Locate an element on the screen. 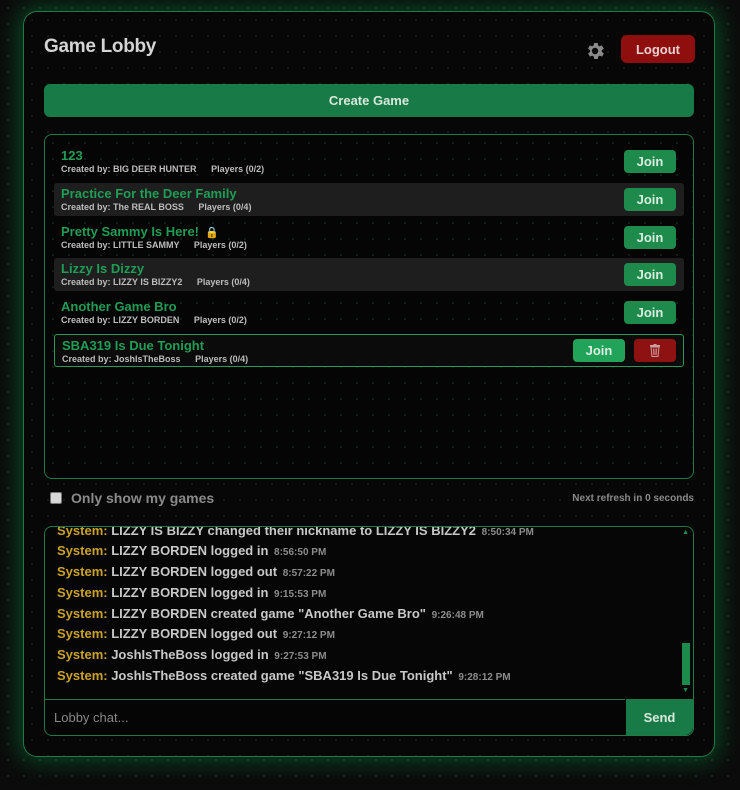 This screenshot has height=790, width=740. game-name: Another Game Bro is located at coordinates (119, 306).